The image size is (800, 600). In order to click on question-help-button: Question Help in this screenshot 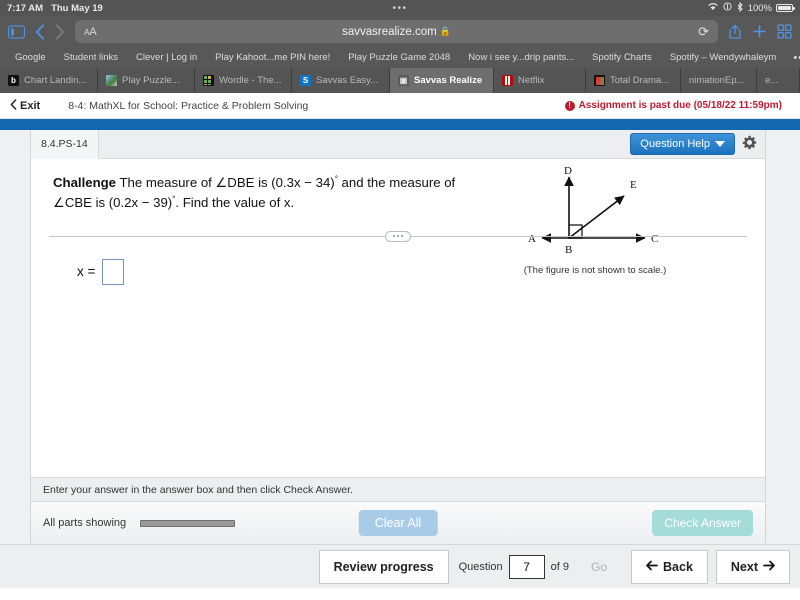, I will do `click(682, 144)`.